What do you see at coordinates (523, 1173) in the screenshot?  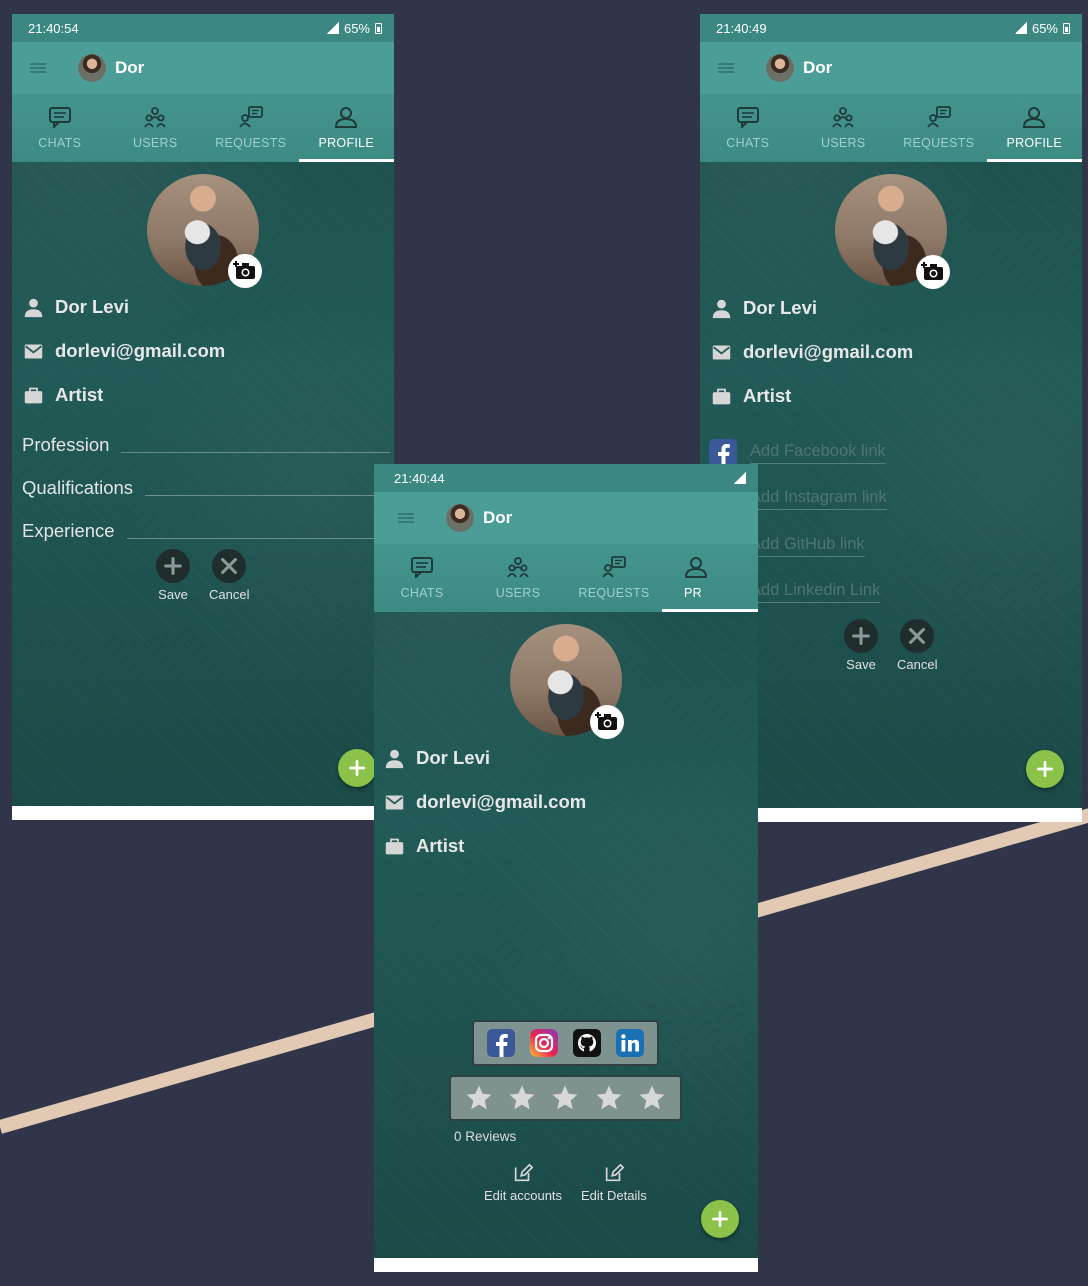 I see `edit-icon` at bounding box center [523, 1173].